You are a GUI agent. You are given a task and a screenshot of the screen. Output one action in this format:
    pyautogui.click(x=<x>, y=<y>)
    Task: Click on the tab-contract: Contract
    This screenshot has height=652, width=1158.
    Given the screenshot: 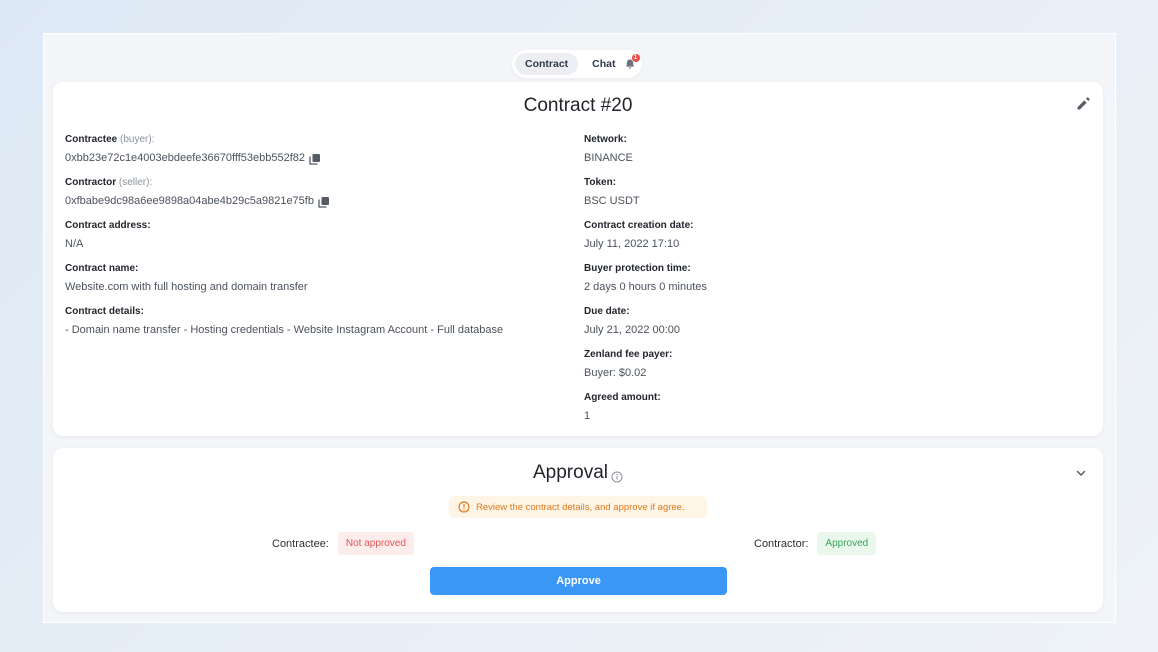 What is the action you would take?
    pyautogui.click(x=547, y=64)
    